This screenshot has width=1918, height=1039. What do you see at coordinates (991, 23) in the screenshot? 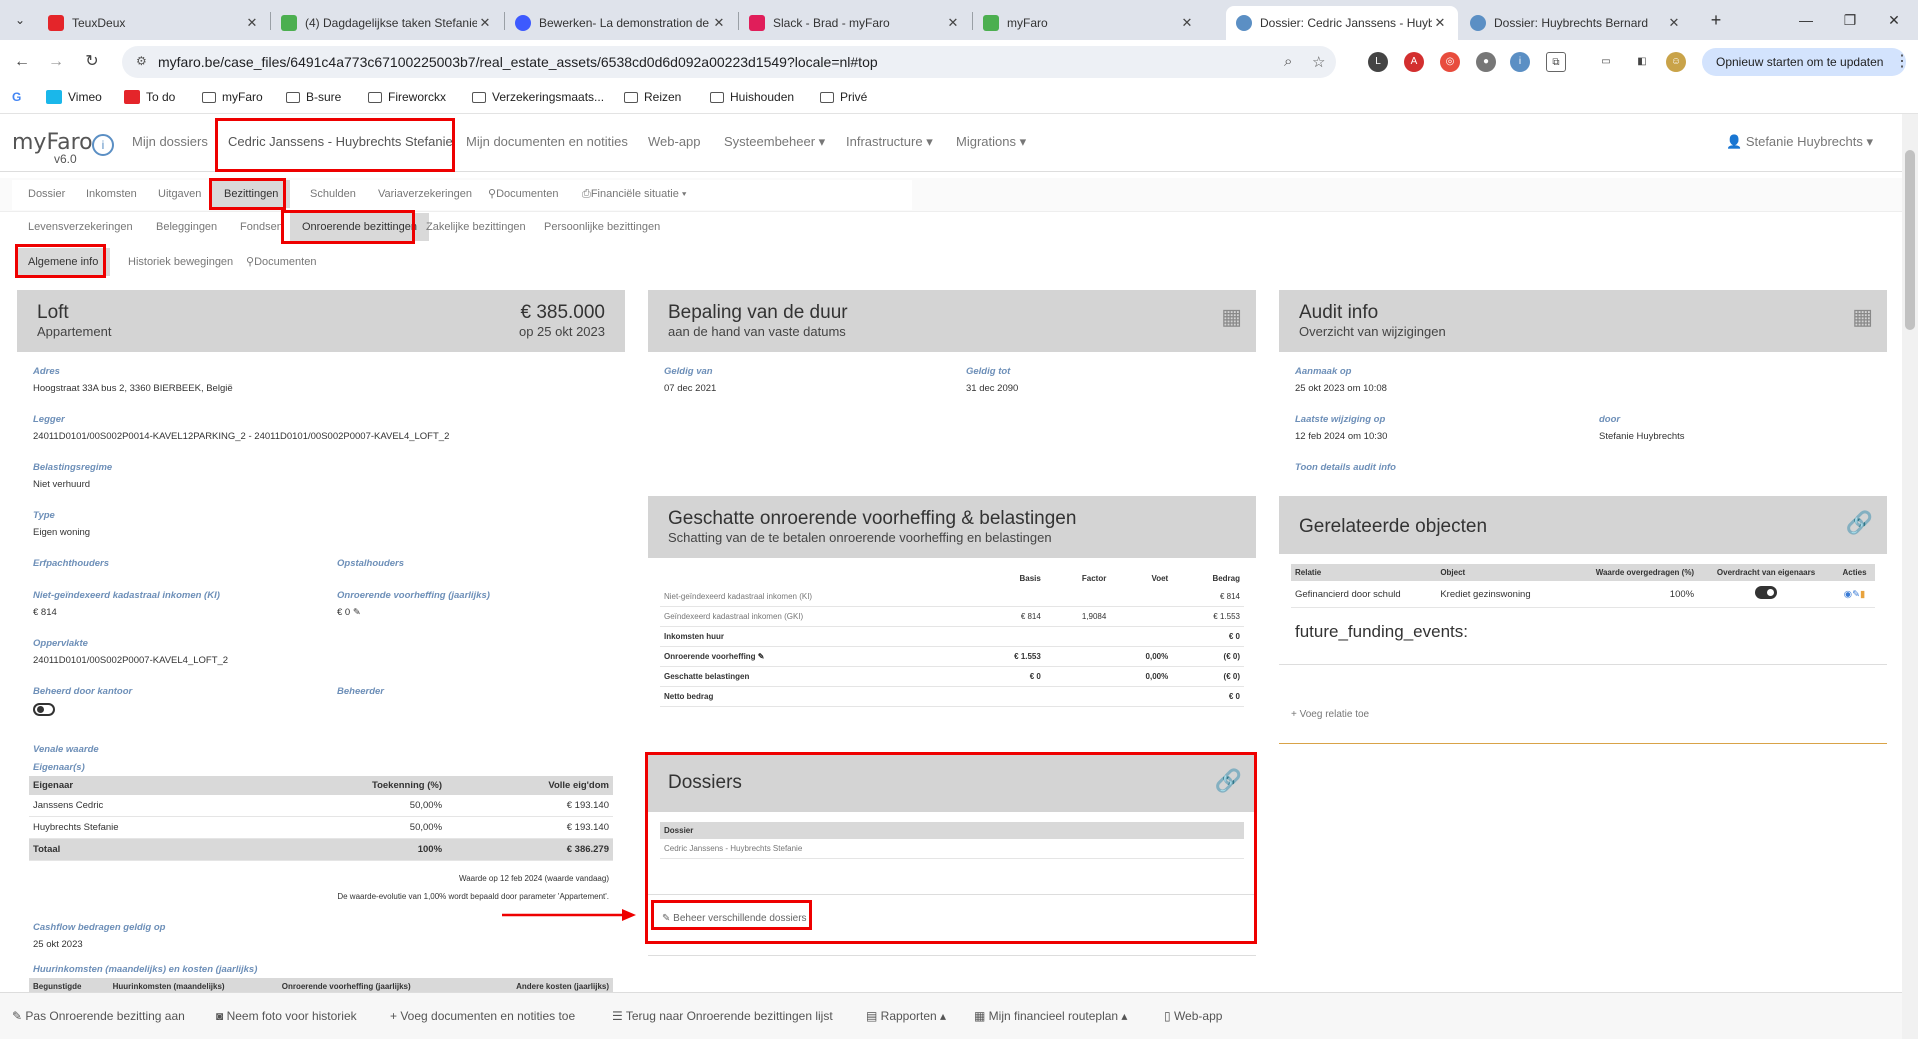
I see `pen-icon` at bounding box center [991, 23].